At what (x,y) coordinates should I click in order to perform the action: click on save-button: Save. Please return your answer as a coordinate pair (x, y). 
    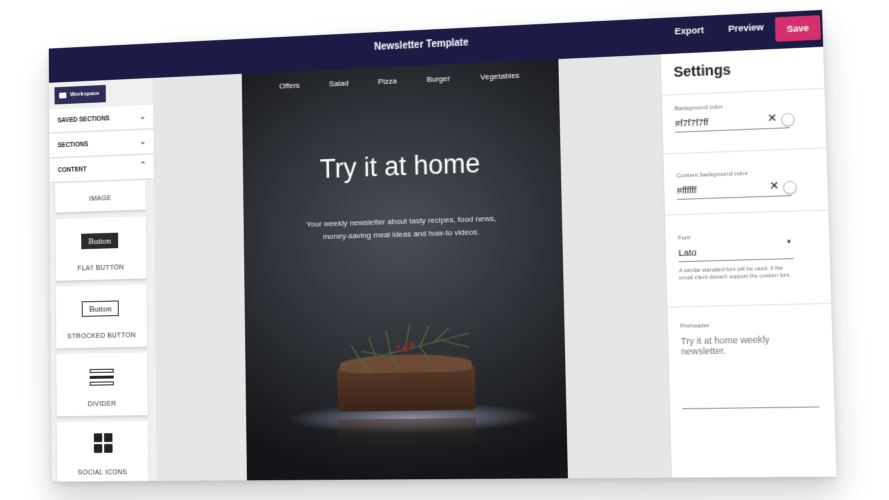
    Looking at the image, I should click on (797, 28).